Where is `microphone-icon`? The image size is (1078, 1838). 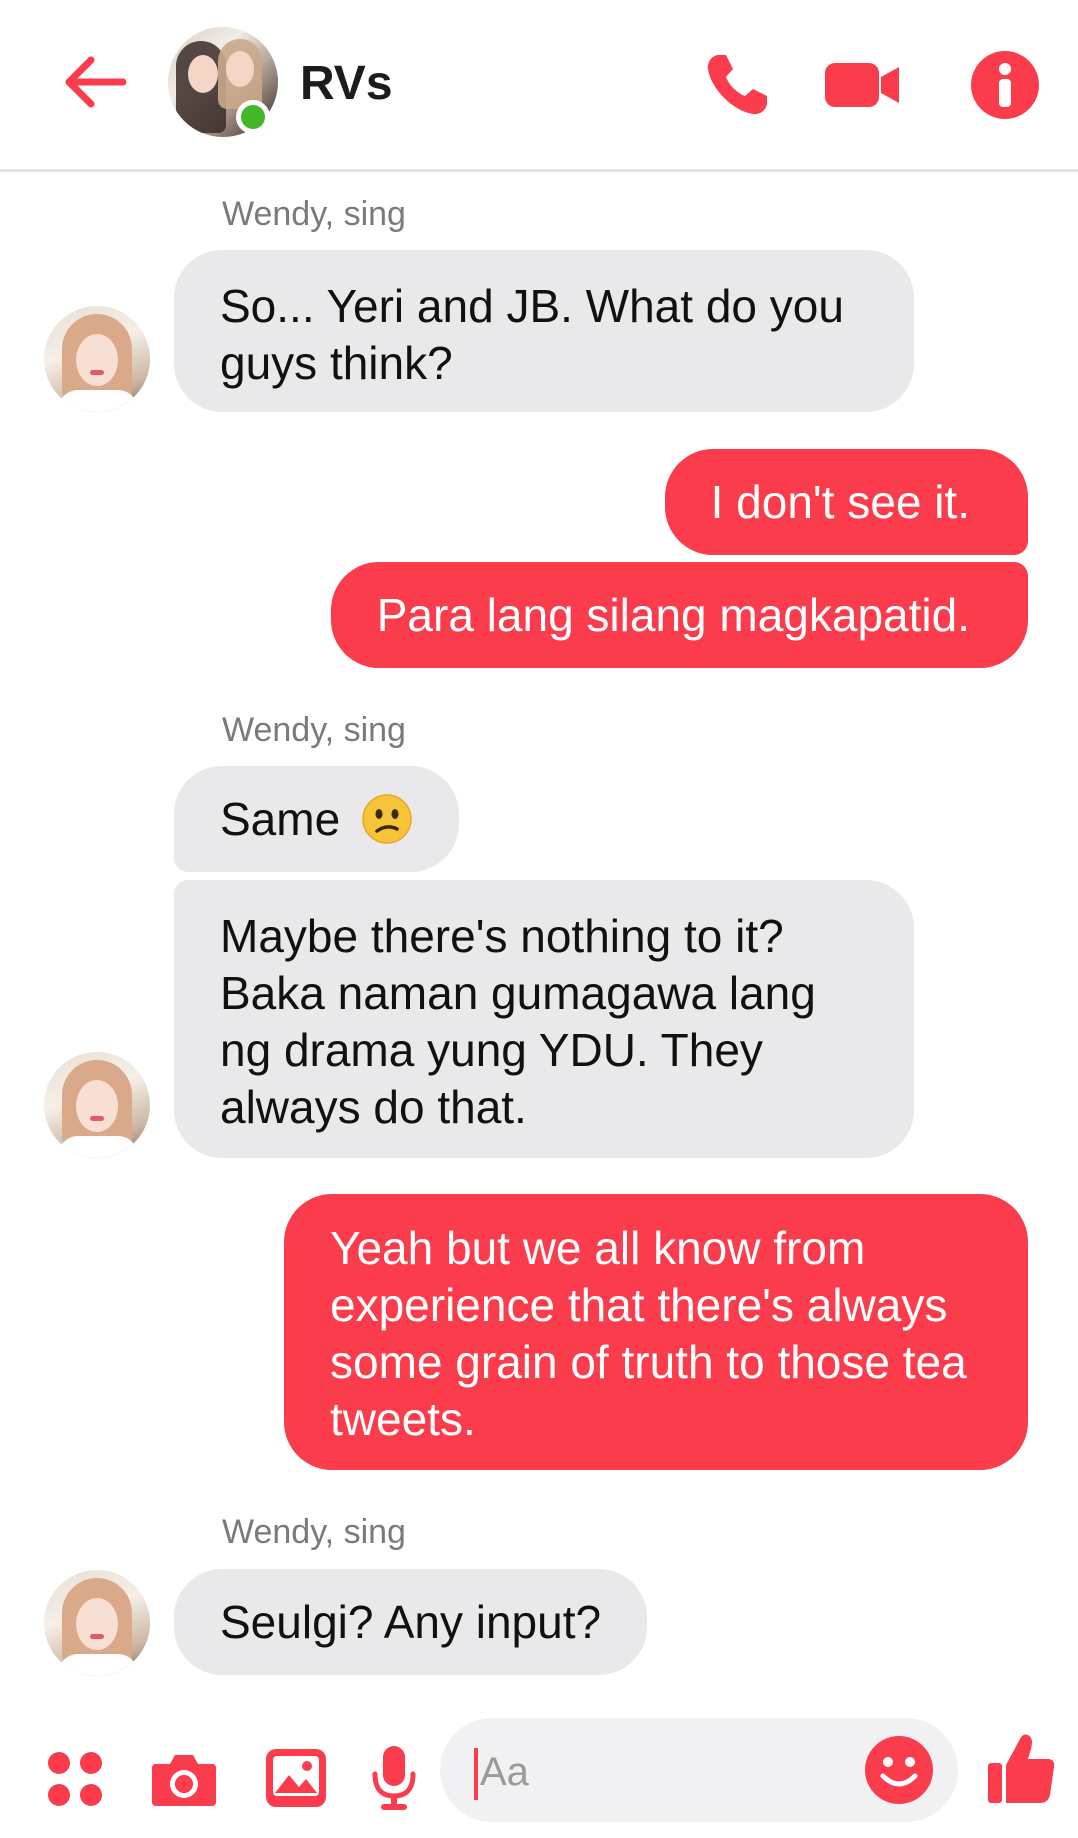 microphone-icon is located at coordinates (394, 1778).